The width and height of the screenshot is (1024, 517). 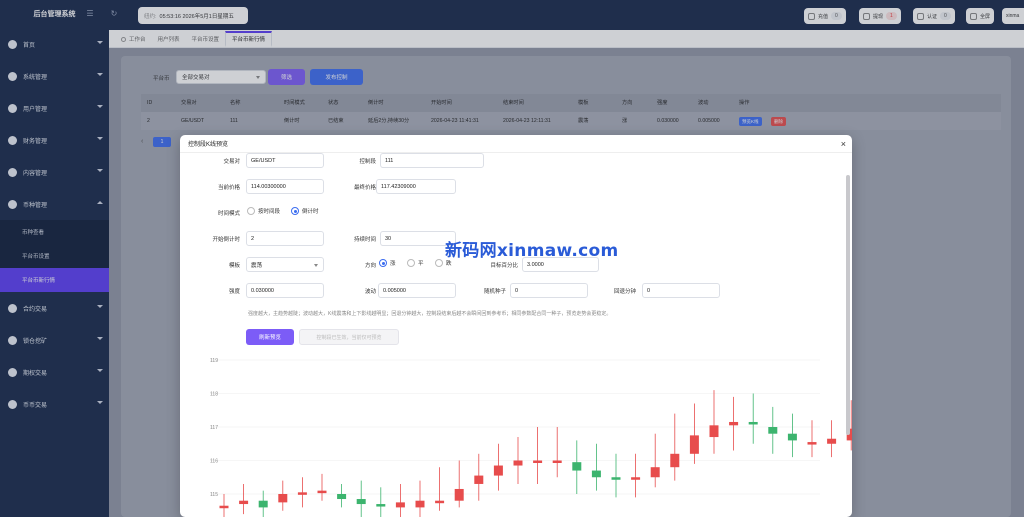 I want to click on wave-field: 0.005000, so click(x=417, y=290).